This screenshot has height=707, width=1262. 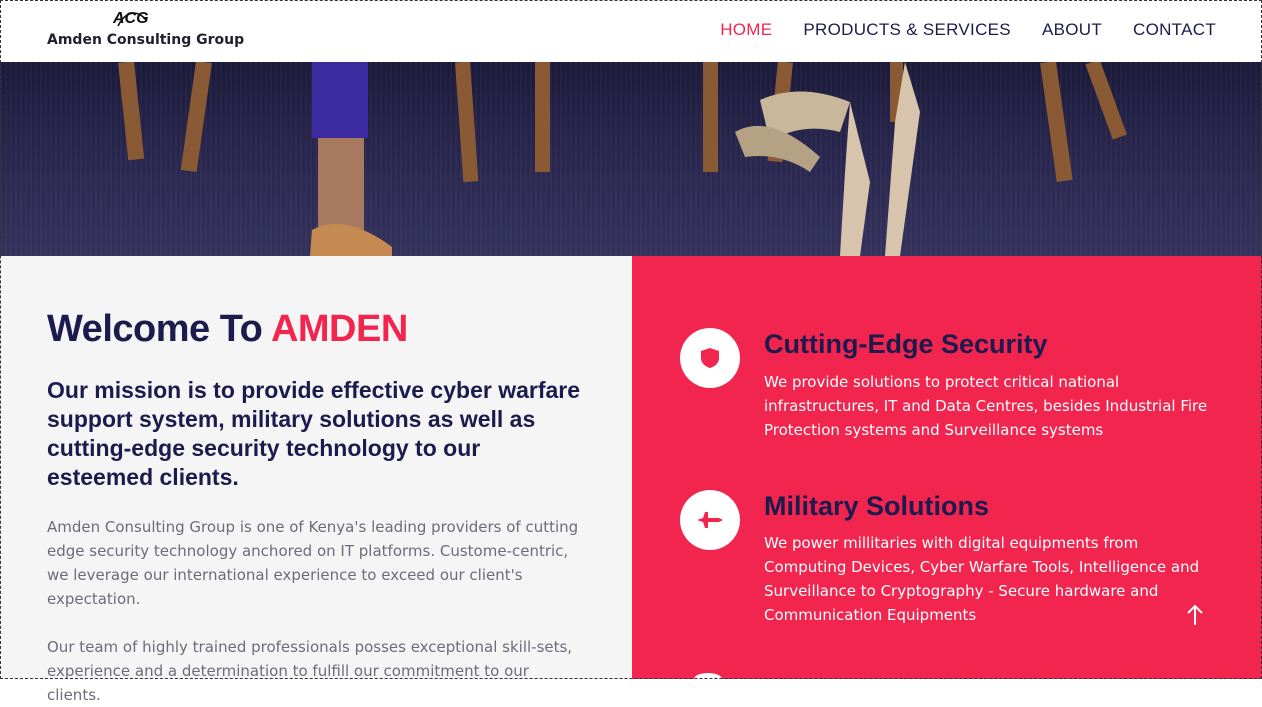 What do you see at coordinates (906, 344) in the screenshot?
I see `feature-title-security: Cutting-Edge Security` at bounding box center [906, 344].